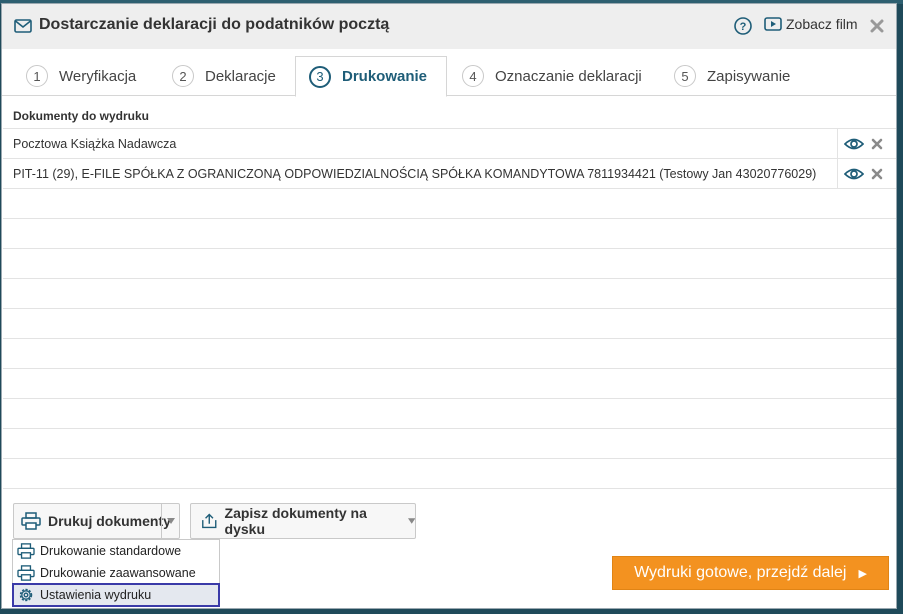  I want to click on menu-item-print-settings: Ustawienia wydruku, so click(116, 595).